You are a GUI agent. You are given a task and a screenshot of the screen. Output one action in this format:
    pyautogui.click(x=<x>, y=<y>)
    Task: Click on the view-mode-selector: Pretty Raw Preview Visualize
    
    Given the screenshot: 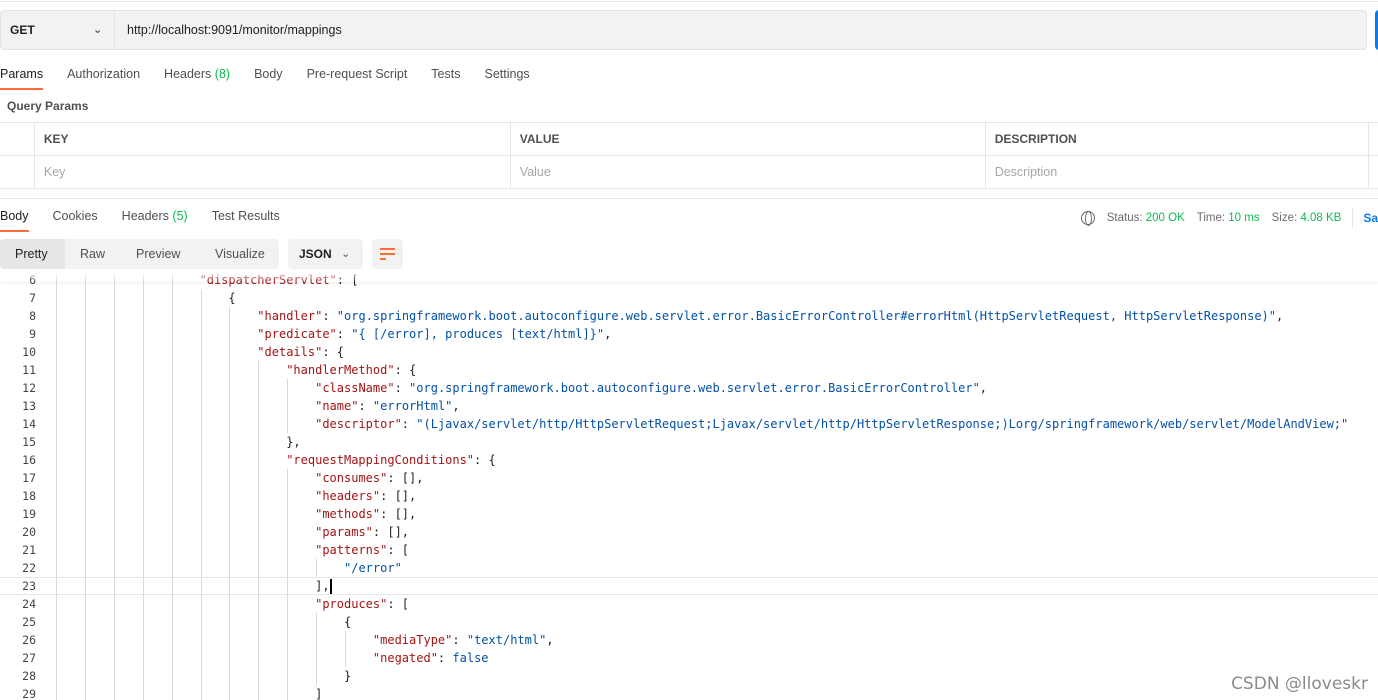 What is the action you would take?
    pyautogui.click(x=139, y=254)
    